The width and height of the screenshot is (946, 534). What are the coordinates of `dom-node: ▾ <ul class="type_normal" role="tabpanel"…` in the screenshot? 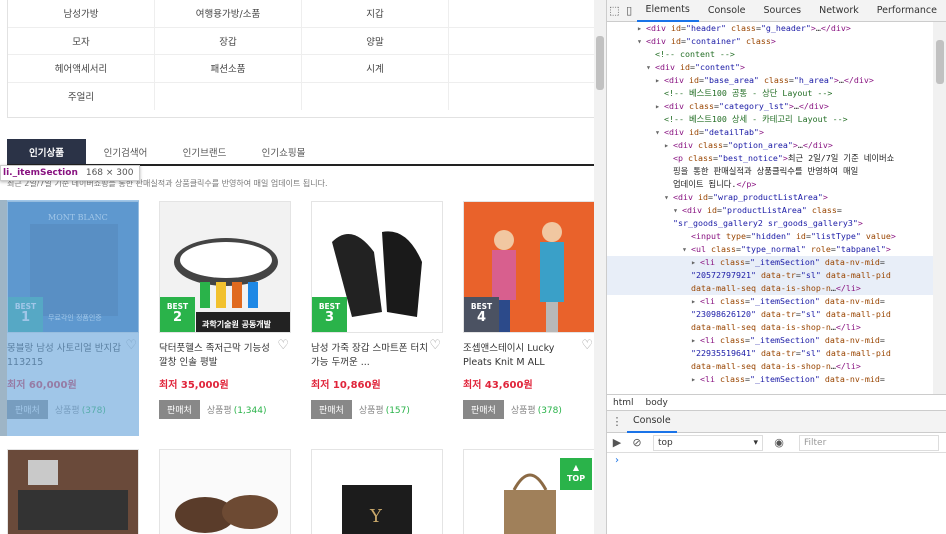 It's located at (770, 249).